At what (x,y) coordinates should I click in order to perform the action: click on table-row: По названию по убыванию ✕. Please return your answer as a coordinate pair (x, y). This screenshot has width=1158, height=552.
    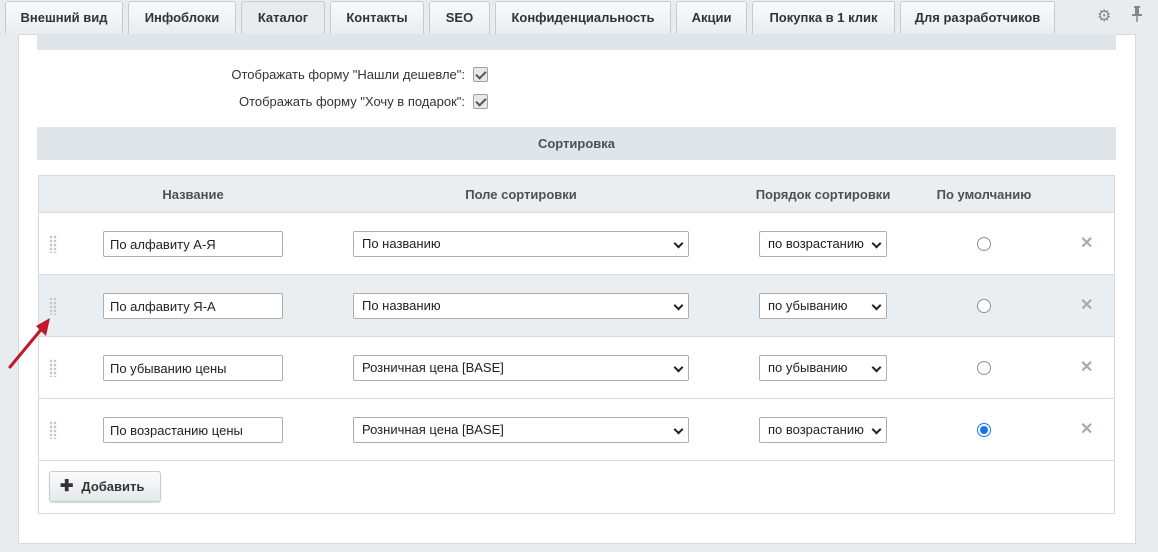
    Looking at the image, I should click on (576, 306).